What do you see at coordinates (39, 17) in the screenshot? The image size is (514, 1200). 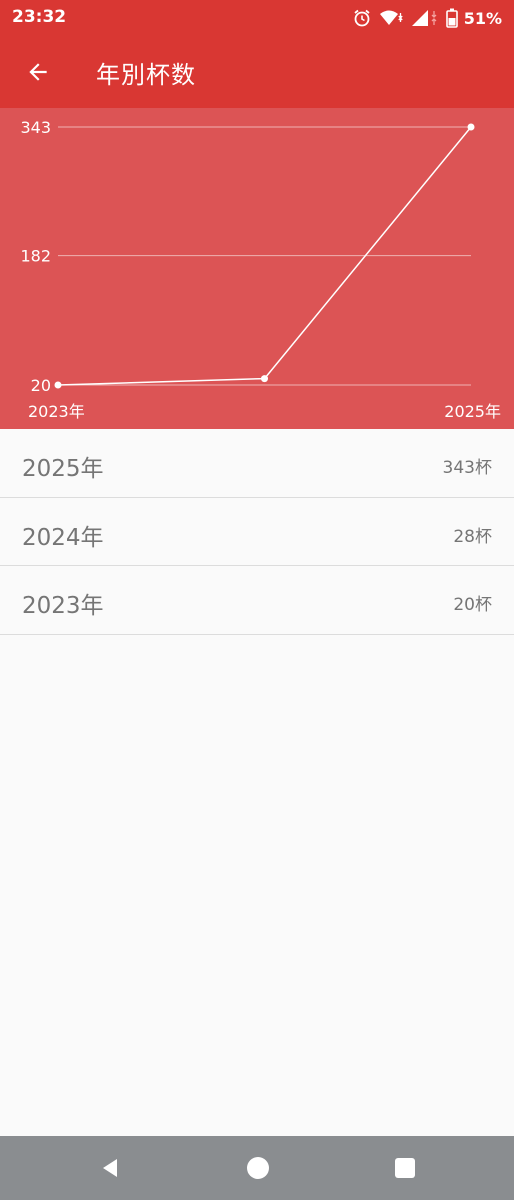 I see `status-time: 23:32` at bounding box center [39, 17].